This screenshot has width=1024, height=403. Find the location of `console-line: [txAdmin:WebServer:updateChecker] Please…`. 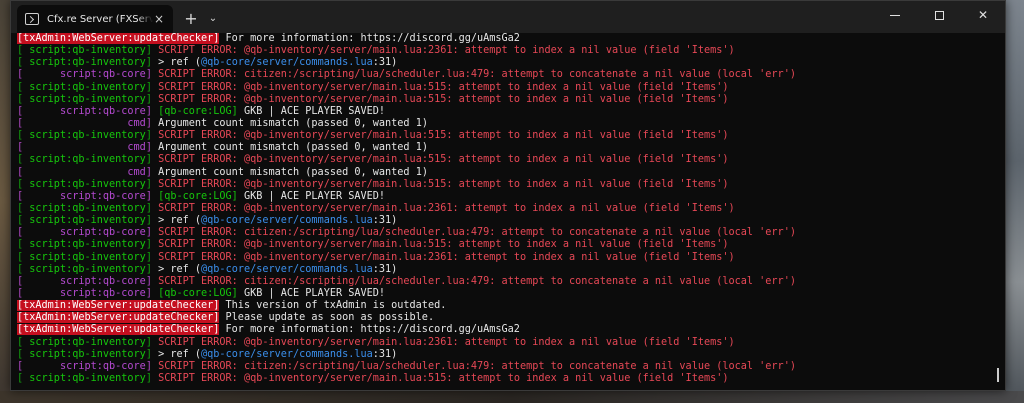

console-line: [txAdmin:WebServer:updateChecker] Please… is located at coordinates (511, 318).